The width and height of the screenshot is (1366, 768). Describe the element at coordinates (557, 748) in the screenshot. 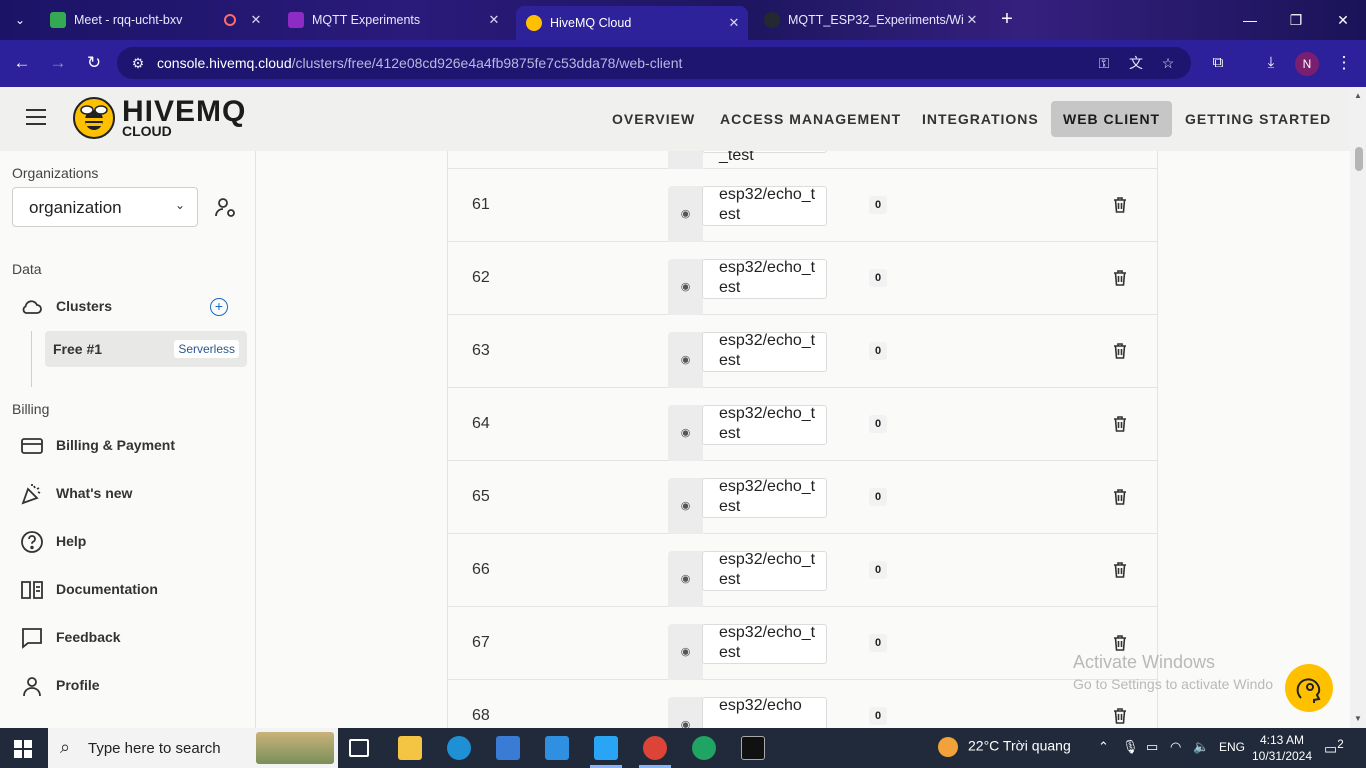

I see `mail-icon` at that location.